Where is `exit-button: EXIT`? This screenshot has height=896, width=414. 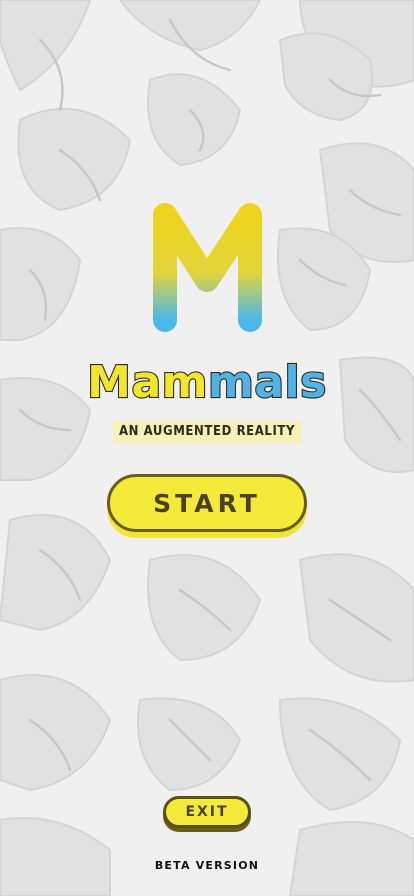
exit-button: EXIT is located at coordinates (207, 812).